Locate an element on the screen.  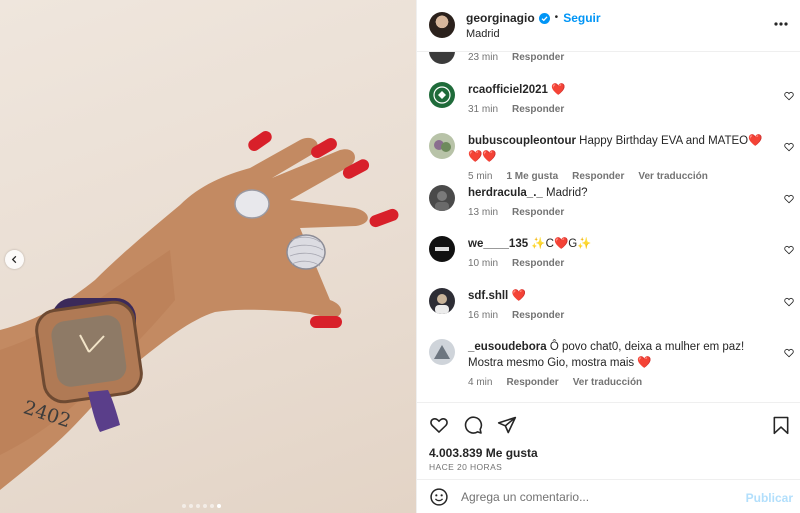
diamond-ring is located at coordinates (252, 204).